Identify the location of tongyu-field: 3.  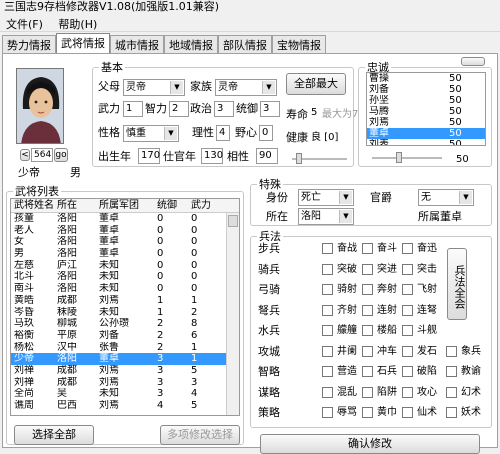
(270, 109).